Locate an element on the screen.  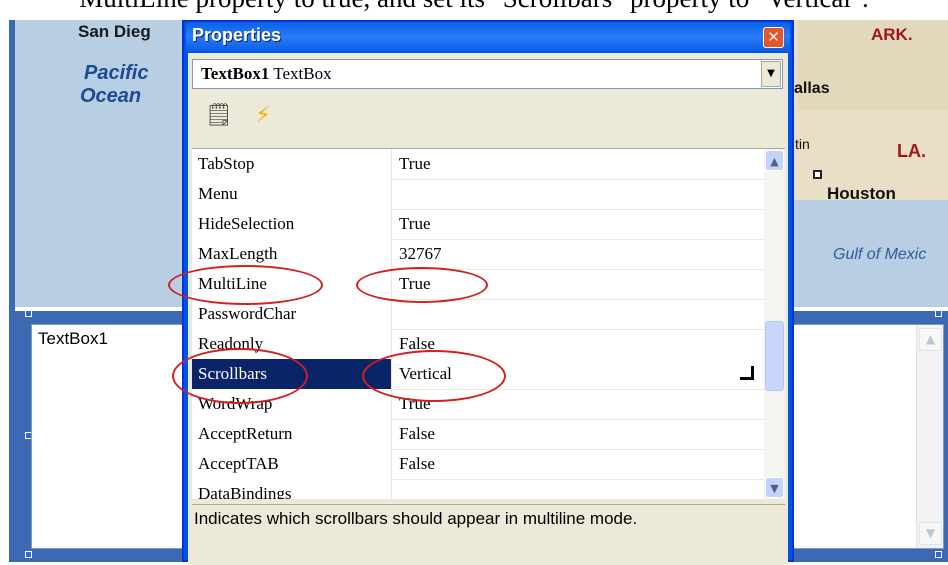
map-label-gulf: Gulf of Mexic is located at coordinates (880, 254).